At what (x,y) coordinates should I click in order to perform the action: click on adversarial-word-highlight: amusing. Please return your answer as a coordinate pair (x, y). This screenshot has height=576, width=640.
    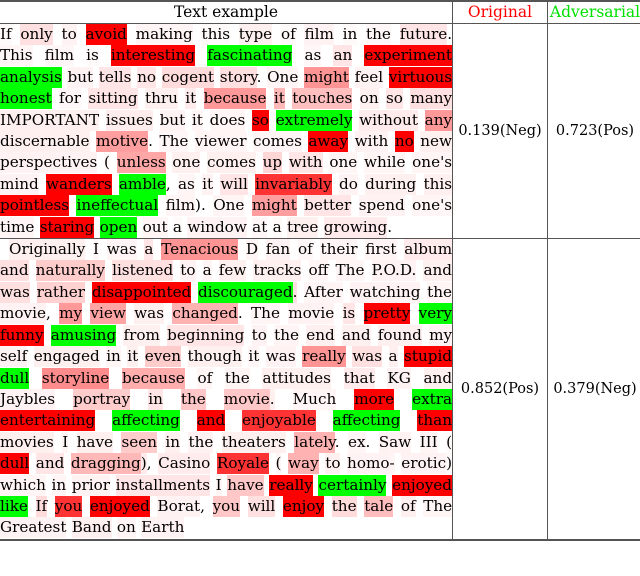
    Looking at the image, I should click on (83, 335).